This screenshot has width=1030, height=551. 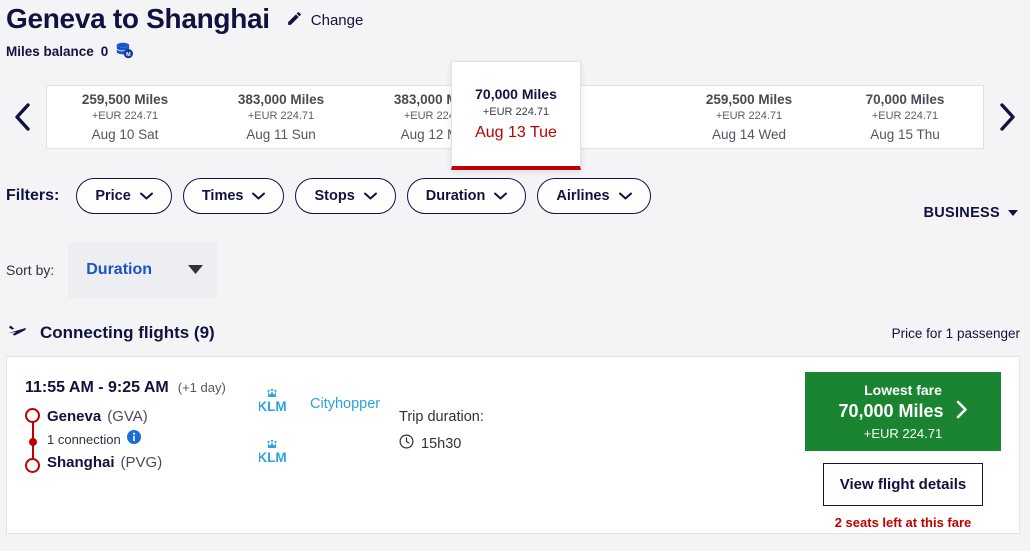 I want to click on date-option: 259,500 Miles +EUR 224.71 Aug 14 Wed, so click(x=749, y=117).